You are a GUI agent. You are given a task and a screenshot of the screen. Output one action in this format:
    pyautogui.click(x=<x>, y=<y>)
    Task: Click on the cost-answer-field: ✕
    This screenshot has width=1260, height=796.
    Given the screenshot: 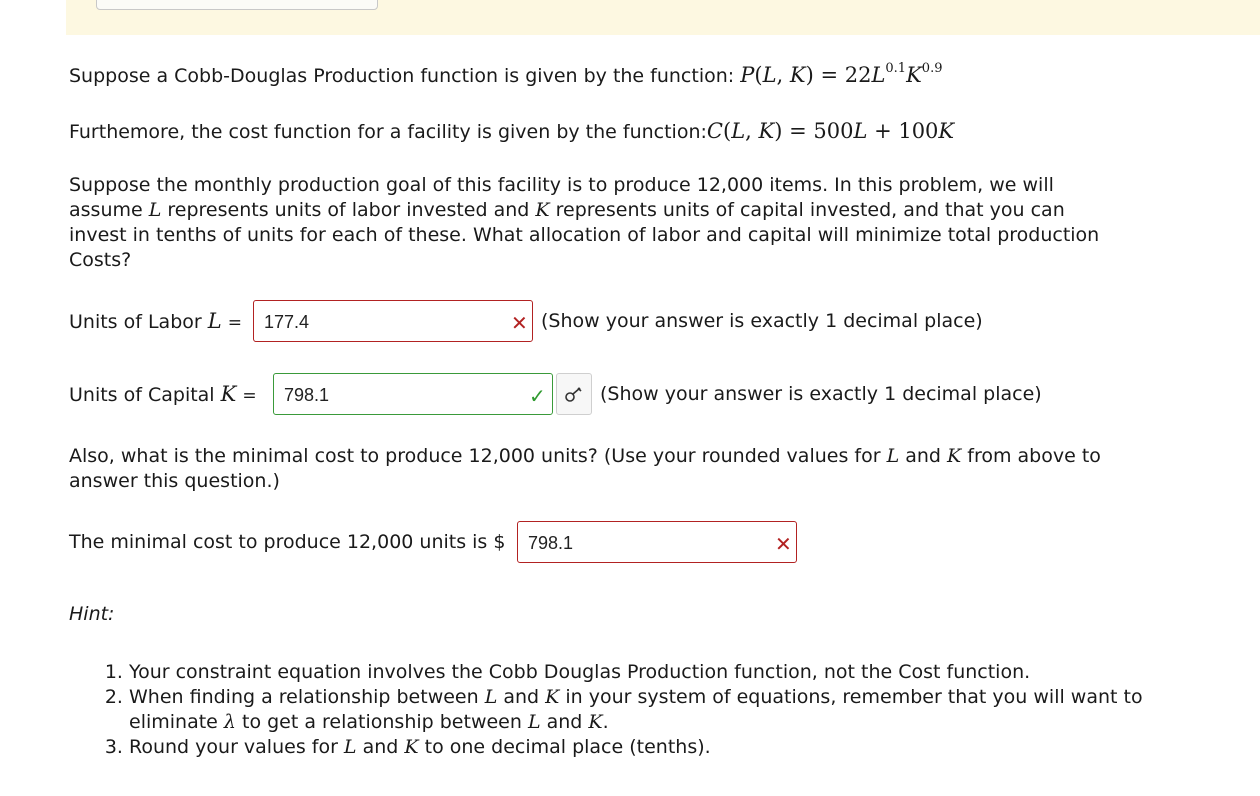 What is the action you would take?
    pyautogui.click(x=657, y=542)
    